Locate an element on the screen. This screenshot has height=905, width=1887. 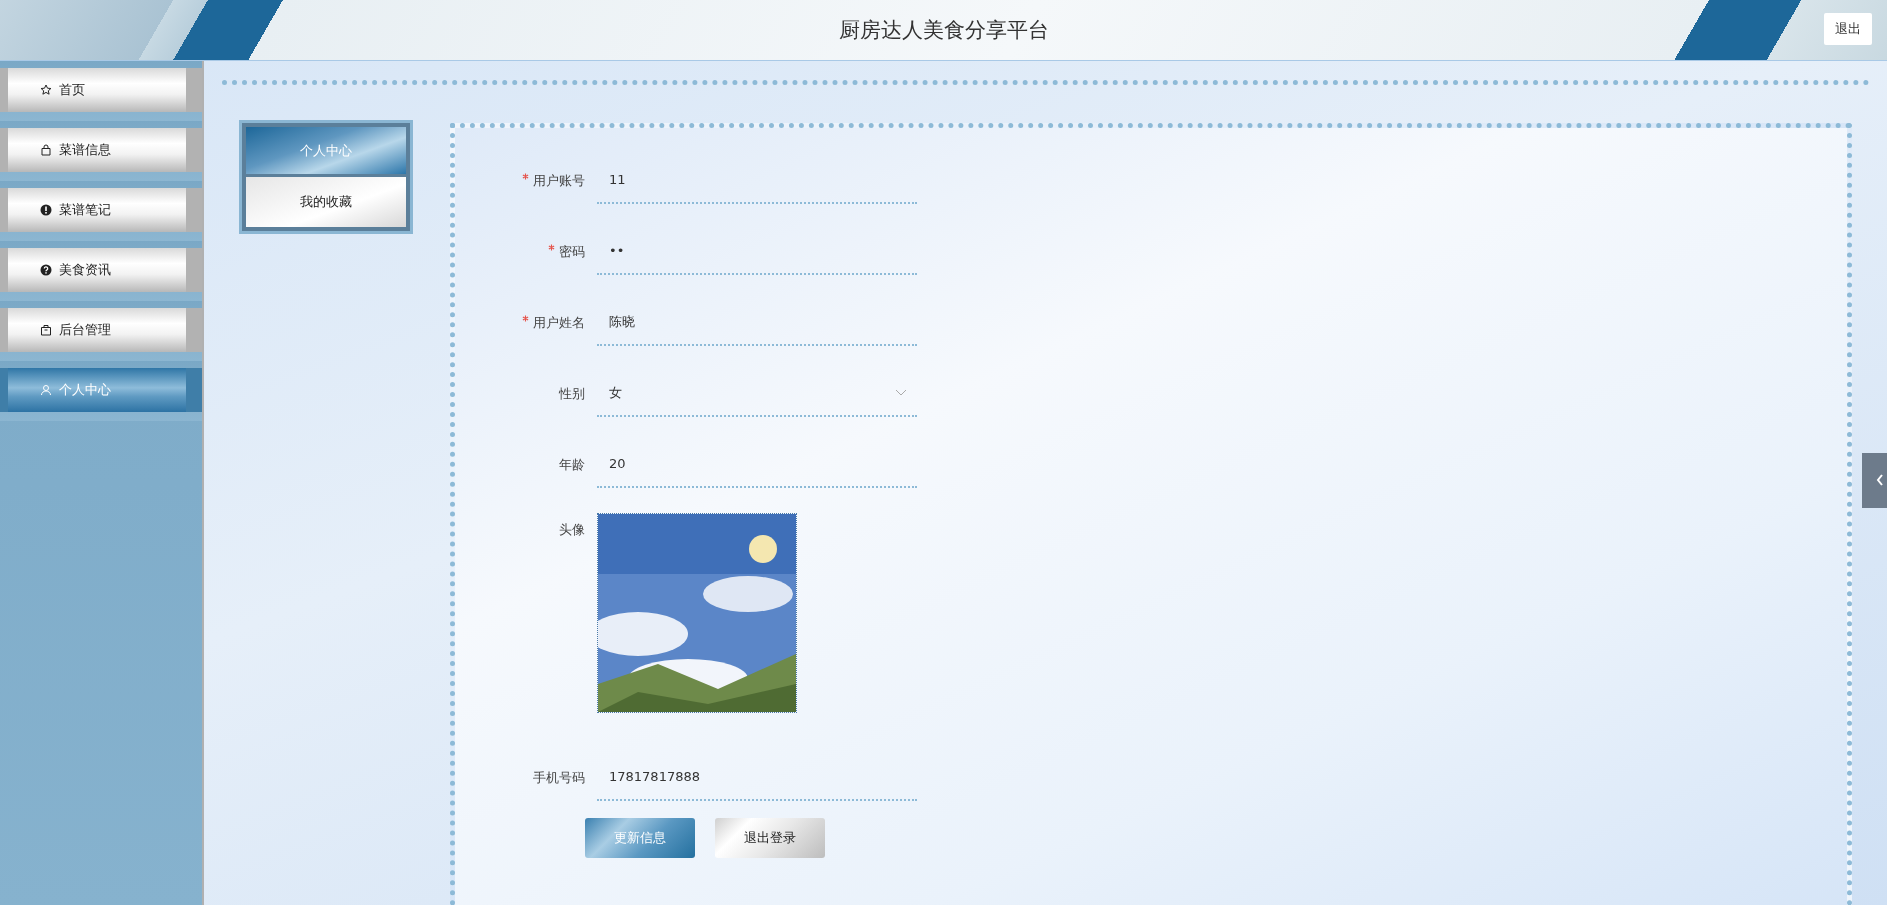
input-field: 20 is located at coordinates (757, 465).